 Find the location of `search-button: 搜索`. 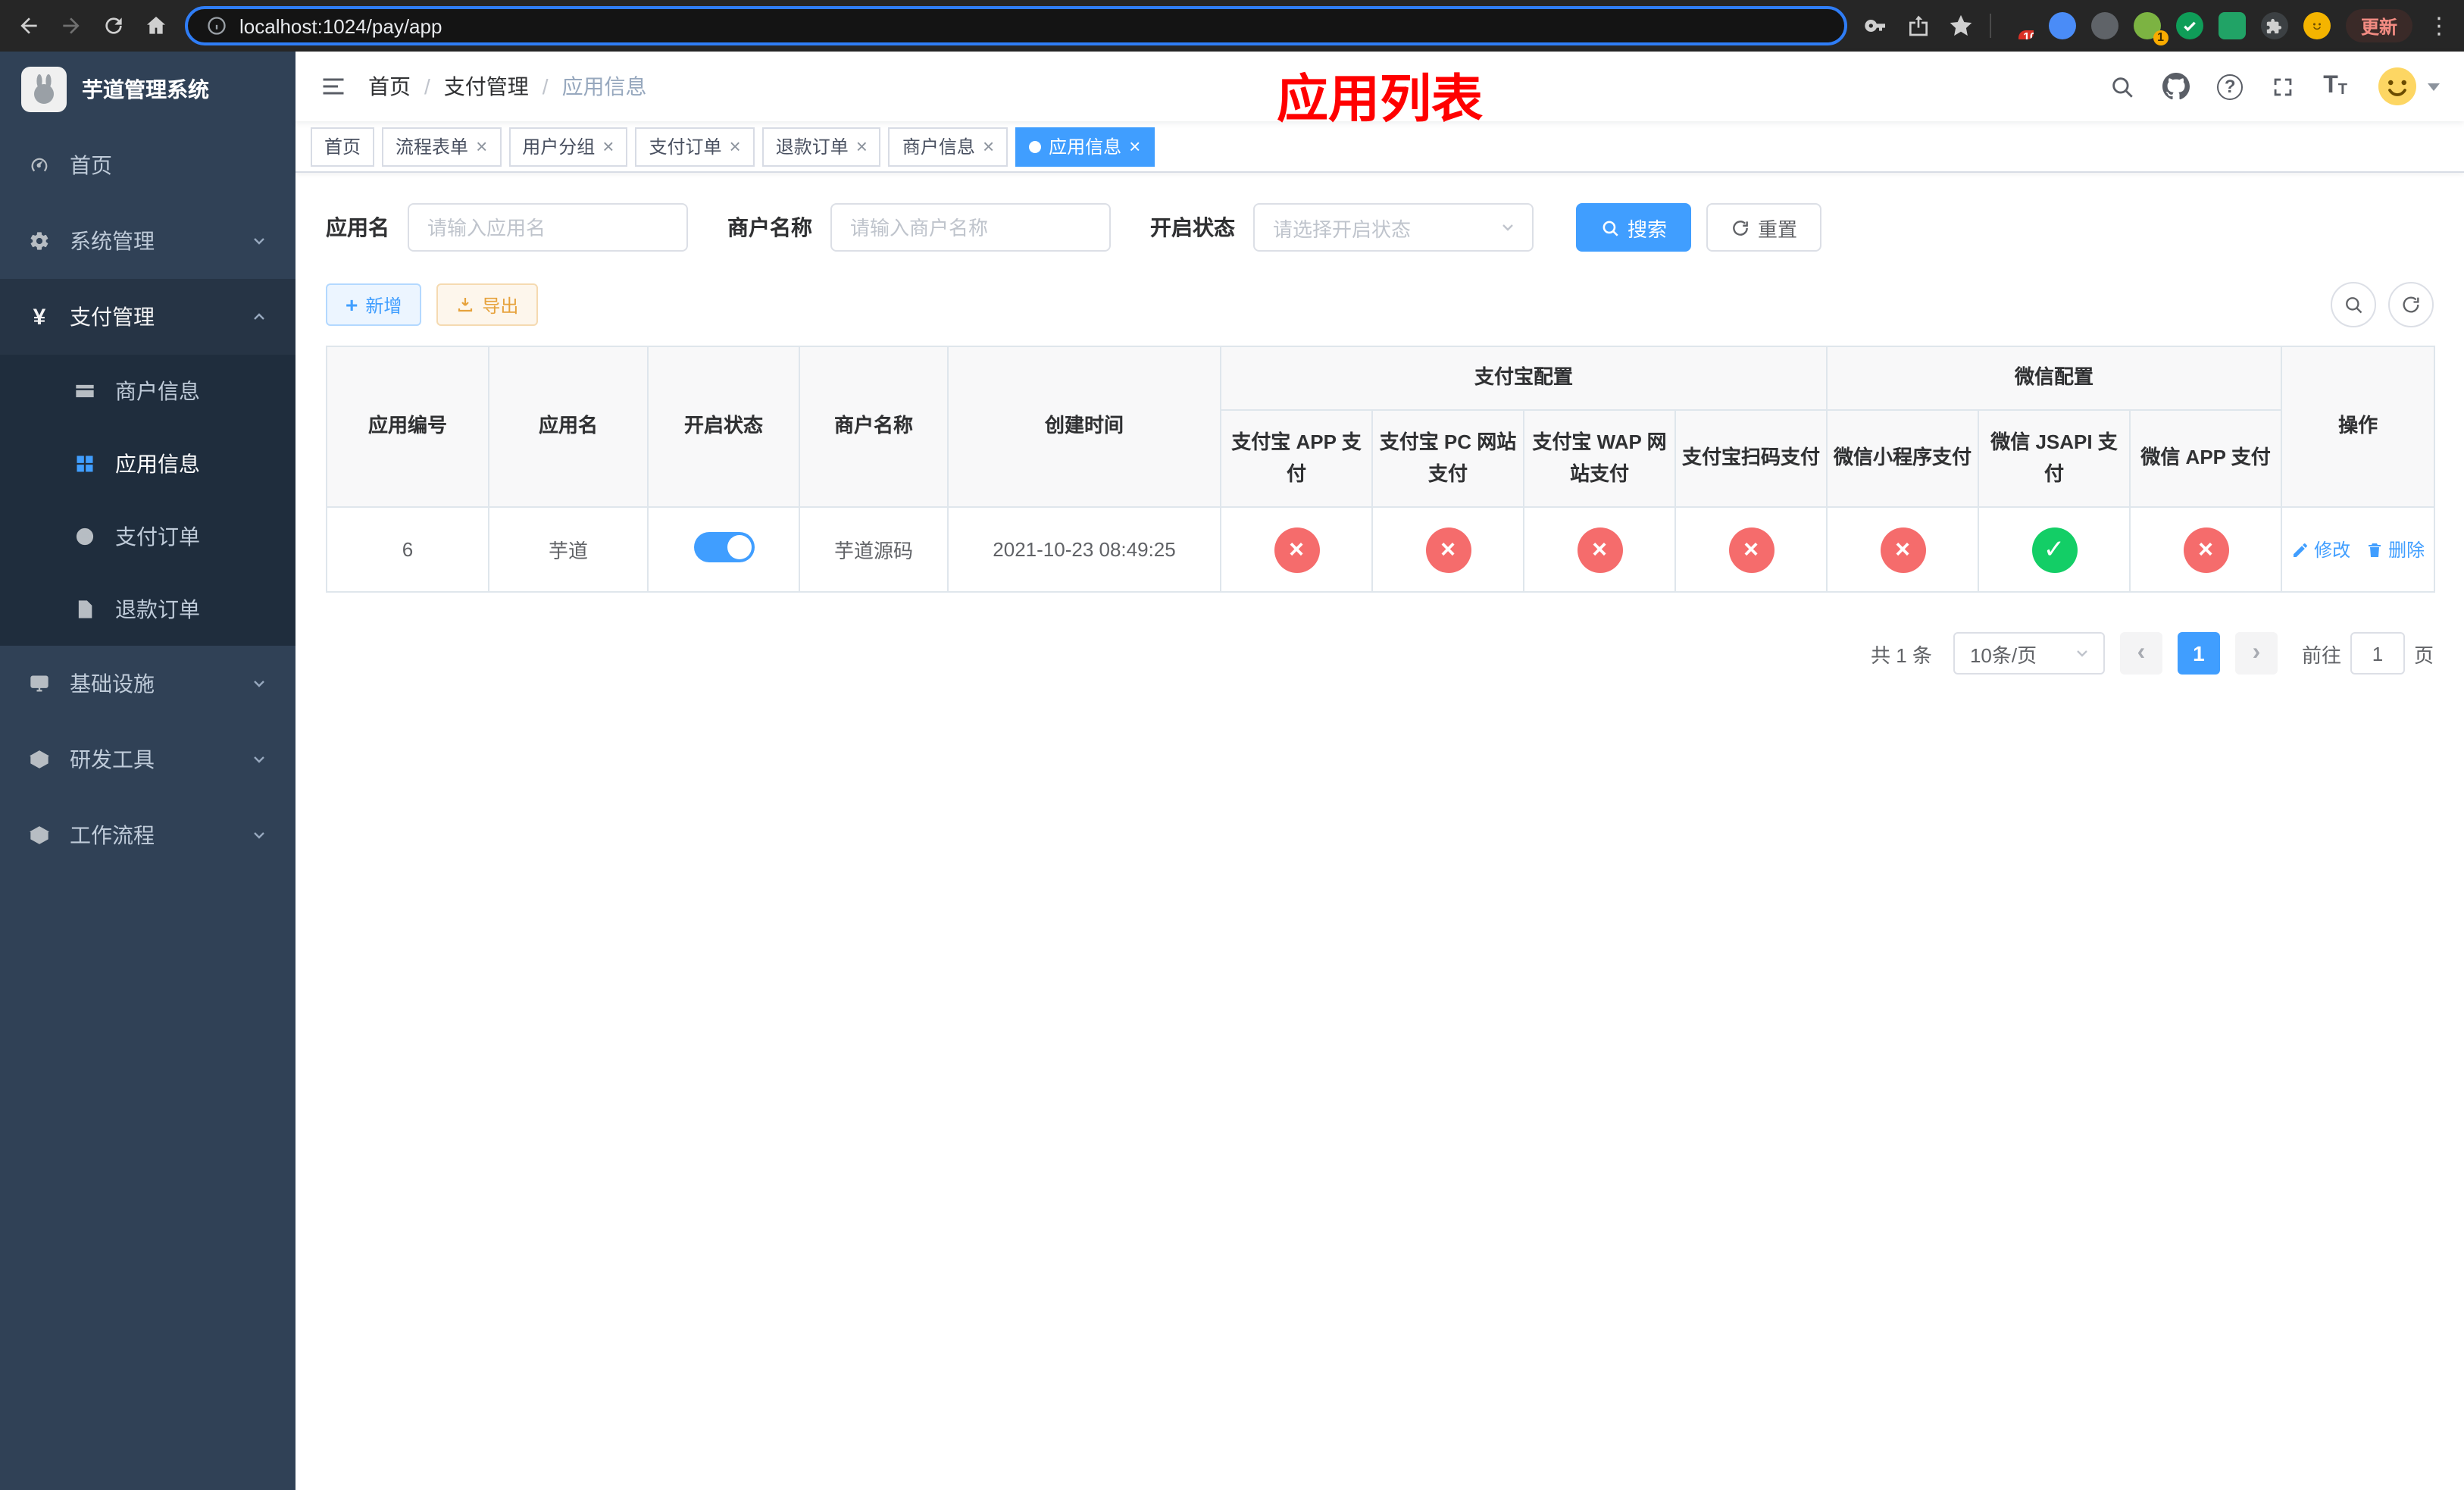

search-button: 搜索 is located at coordinates (1634, 227).